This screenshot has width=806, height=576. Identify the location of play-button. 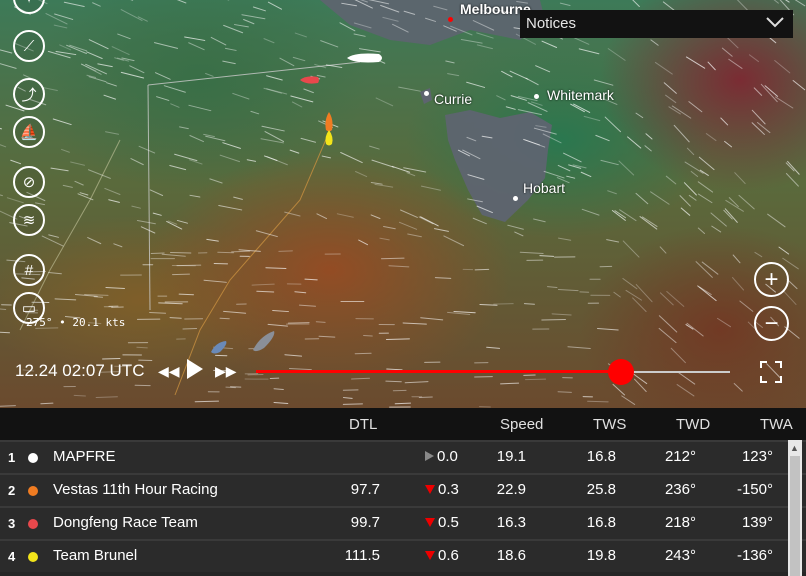
(195, 369).